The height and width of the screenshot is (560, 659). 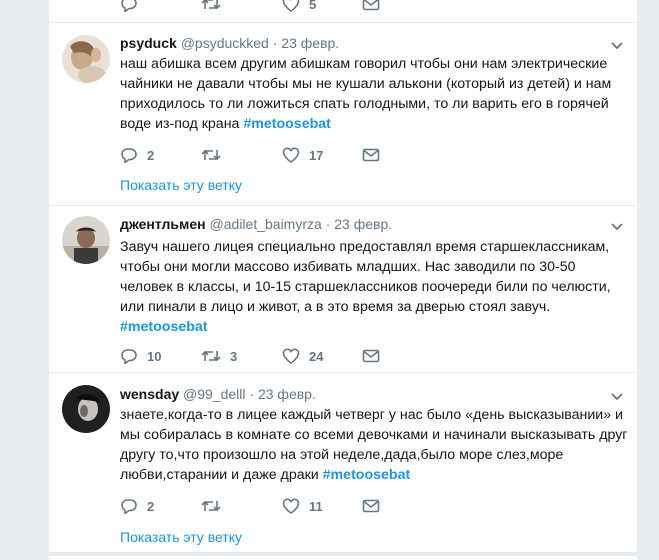 What do you see at coordinates (163, 224) in the screenshot?
I see `display-name: джентльмен` at bounding box center [163, 224].